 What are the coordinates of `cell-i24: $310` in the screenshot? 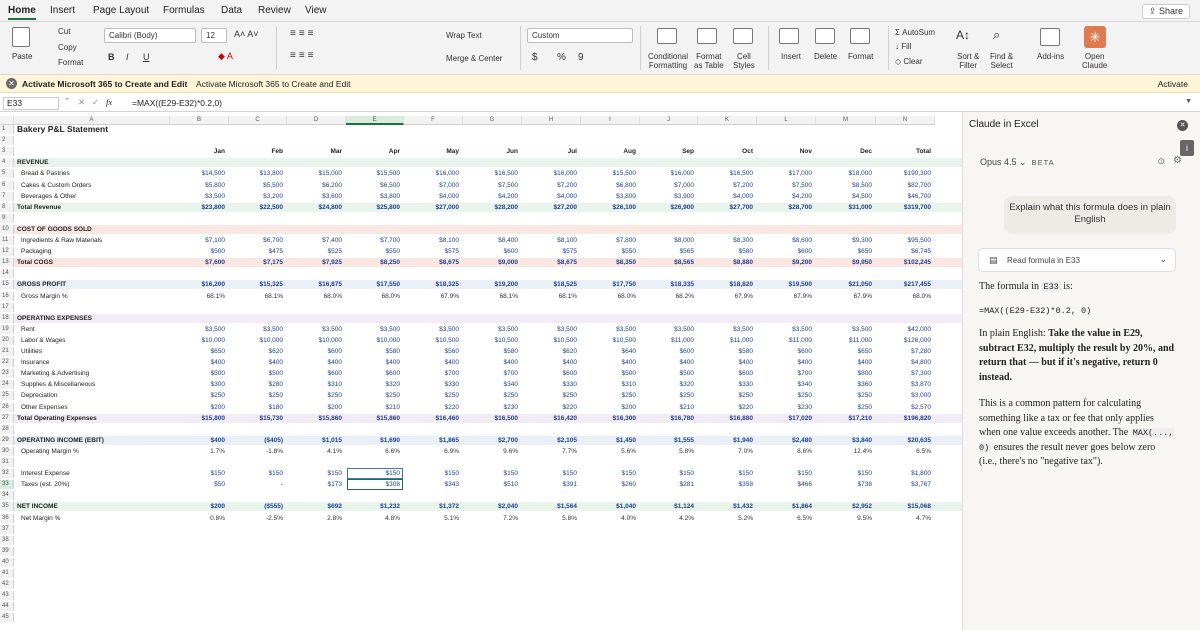 It's located at (608, 384).